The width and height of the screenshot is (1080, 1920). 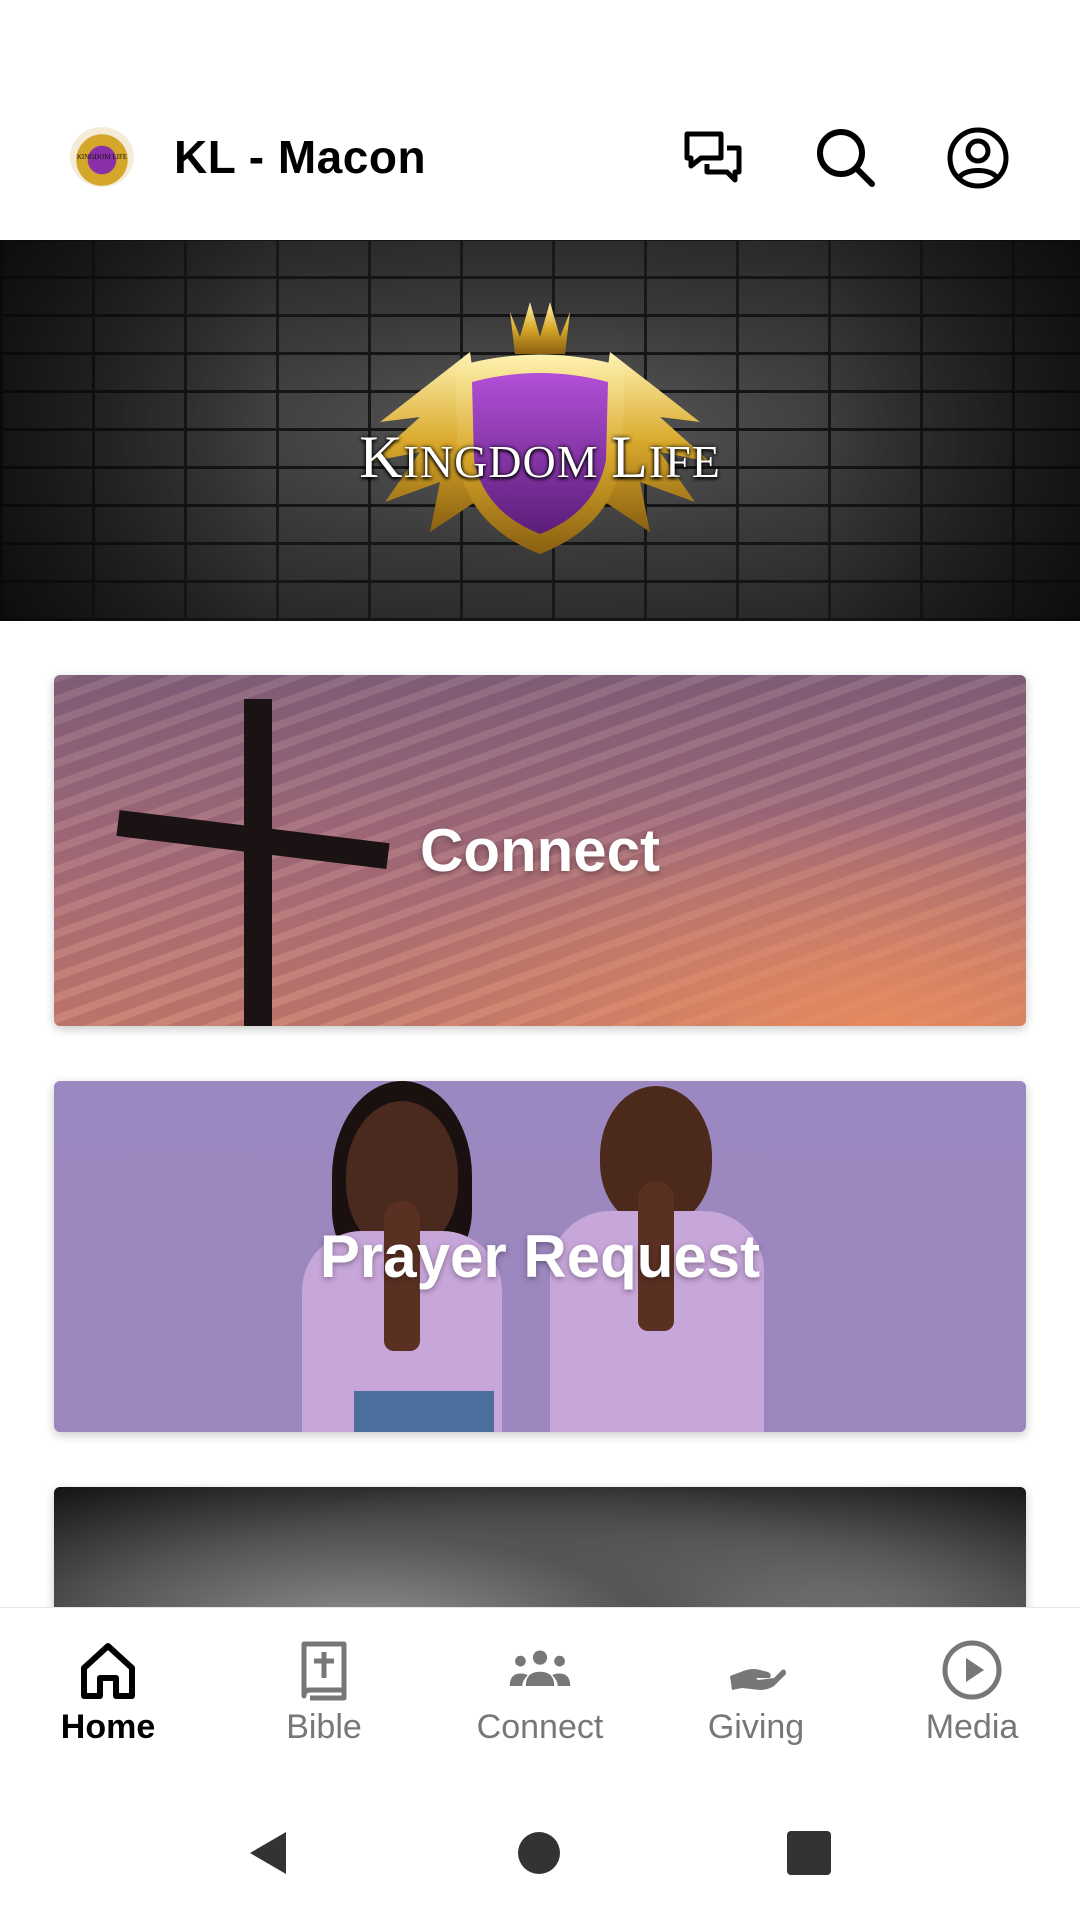 What do you see at coordinates (300, 157) in the screenshot?
I see `app-title: KL - Macon` at bounding box center [300, 157].